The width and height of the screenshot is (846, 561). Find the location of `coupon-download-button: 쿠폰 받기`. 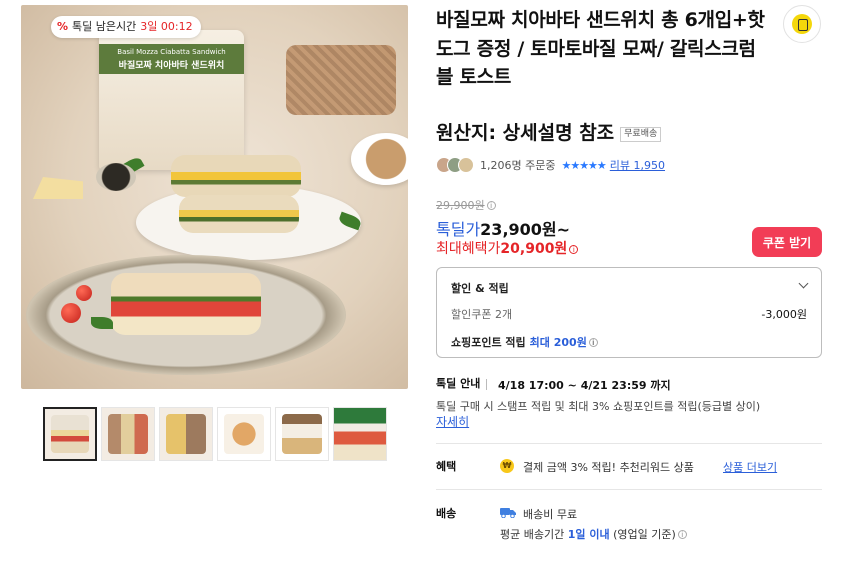

coupon-download-button: 쿠폰 받기 is located at coordinates (787, 242).